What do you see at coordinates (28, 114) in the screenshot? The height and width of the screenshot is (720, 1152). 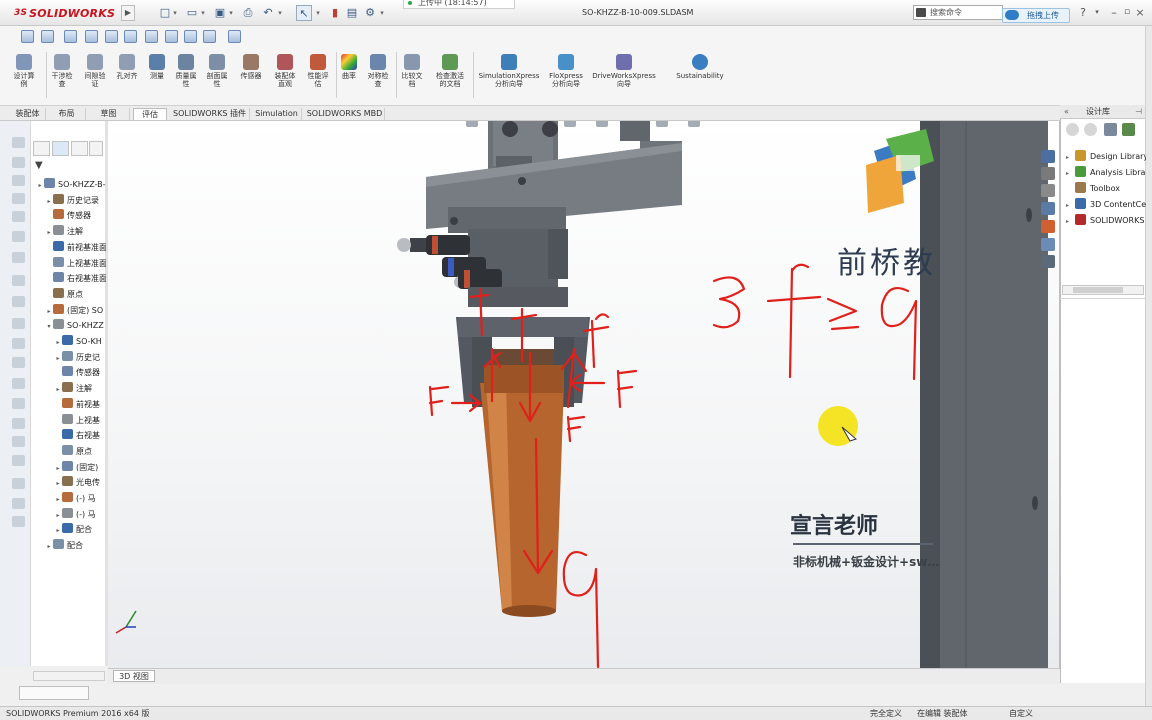 I see `tab-assembly: 装配体` at bounding box center [28, 114].